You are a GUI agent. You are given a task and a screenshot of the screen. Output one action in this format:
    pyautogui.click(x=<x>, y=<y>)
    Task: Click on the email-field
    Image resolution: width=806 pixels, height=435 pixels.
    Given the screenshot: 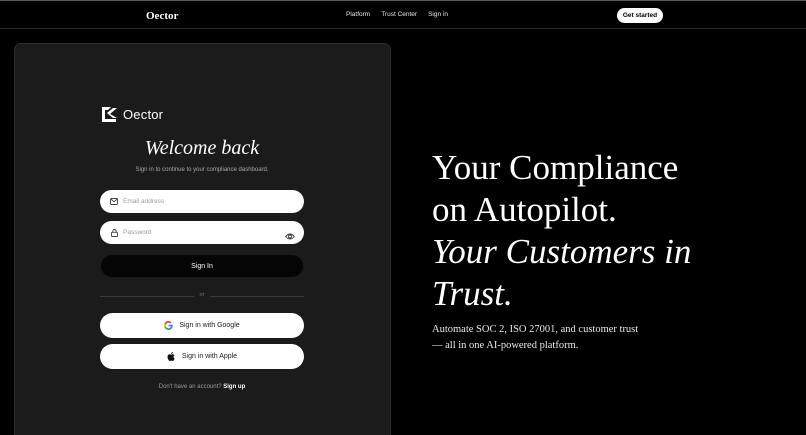 What is the action you would take?
    pyautogui.click(x=202, y=201)
    